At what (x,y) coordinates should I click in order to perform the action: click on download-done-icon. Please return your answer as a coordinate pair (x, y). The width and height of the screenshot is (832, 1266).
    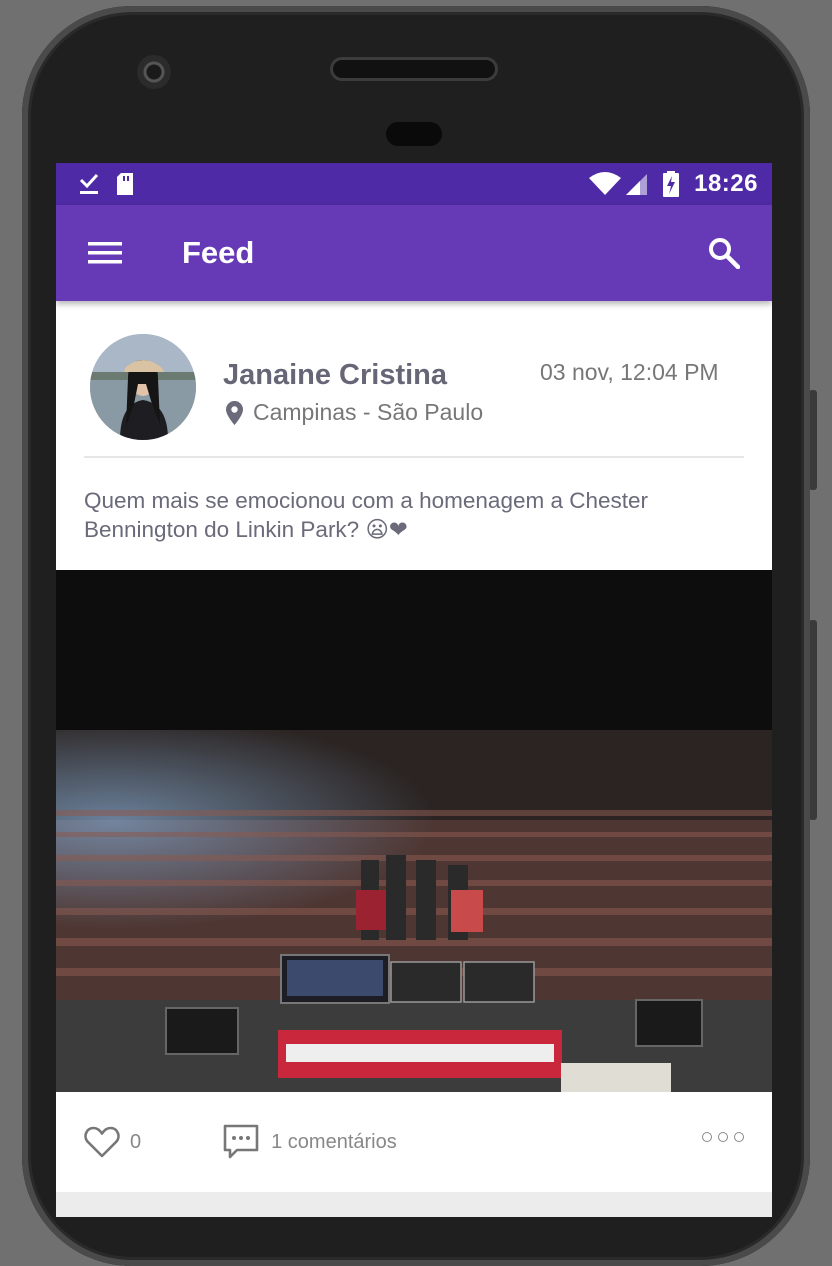
    Looking at the image, I should click on (89, 183).